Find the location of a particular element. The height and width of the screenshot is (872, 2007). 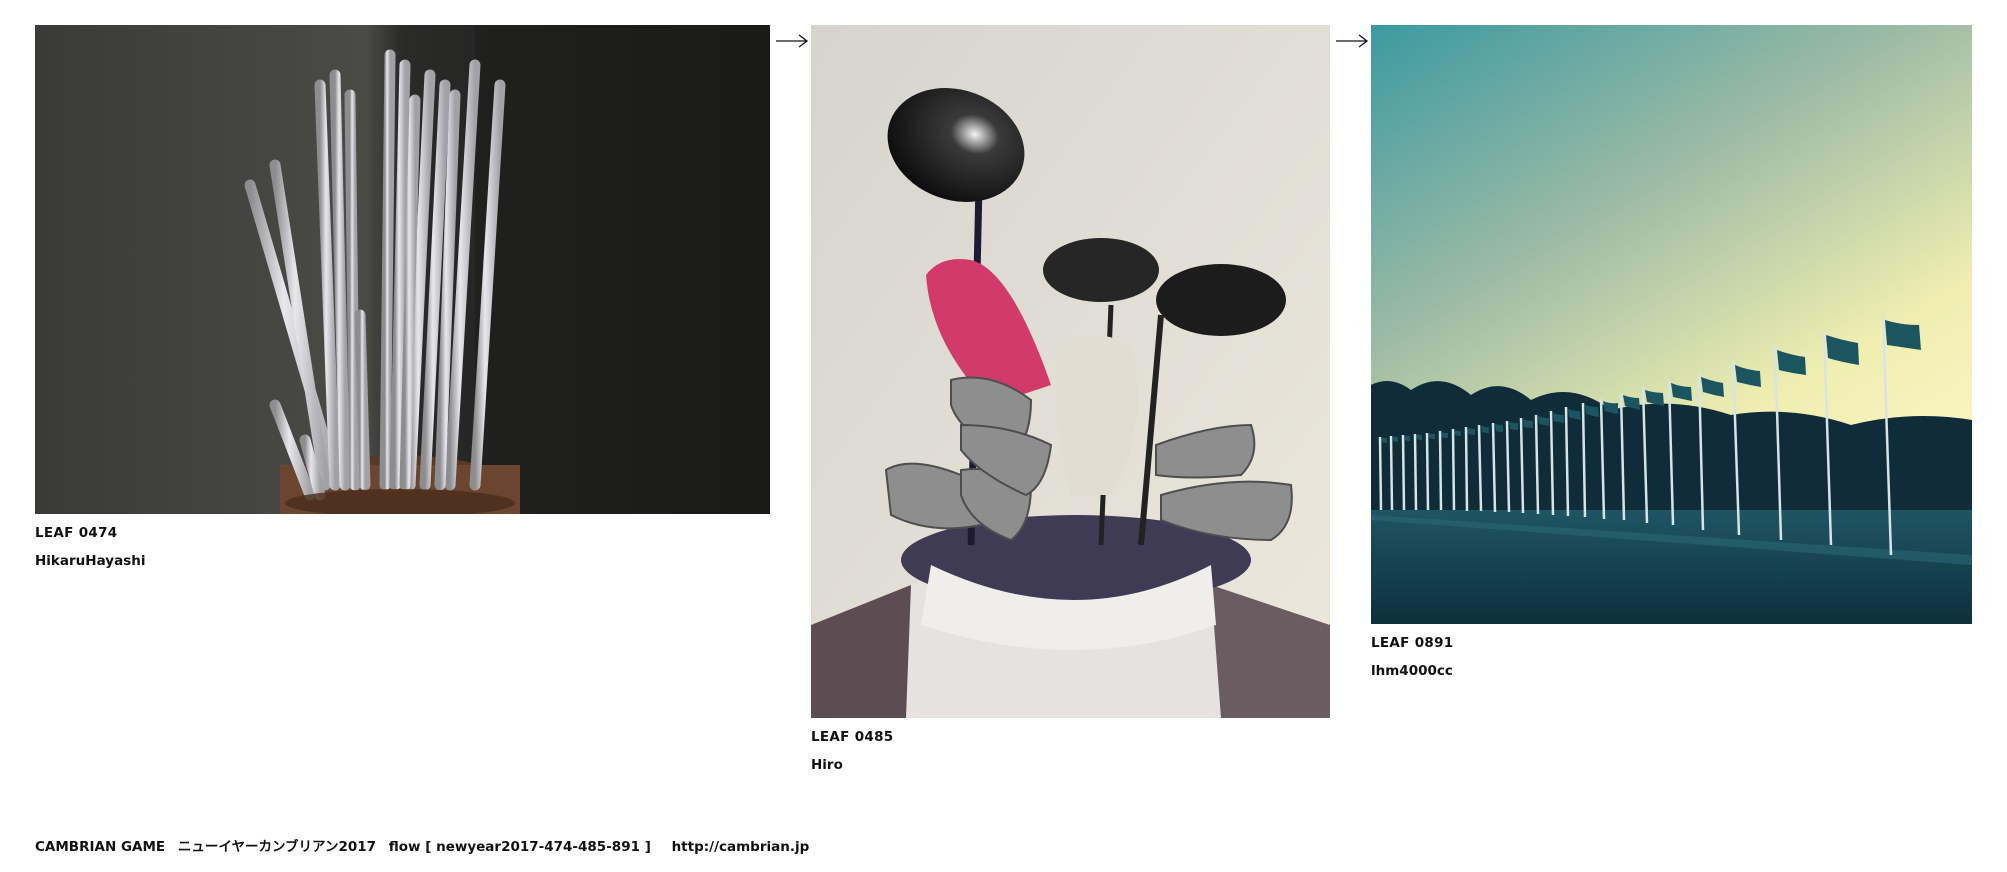

leaf-author: lhm4000cc is located at coordinates (1671, 671).